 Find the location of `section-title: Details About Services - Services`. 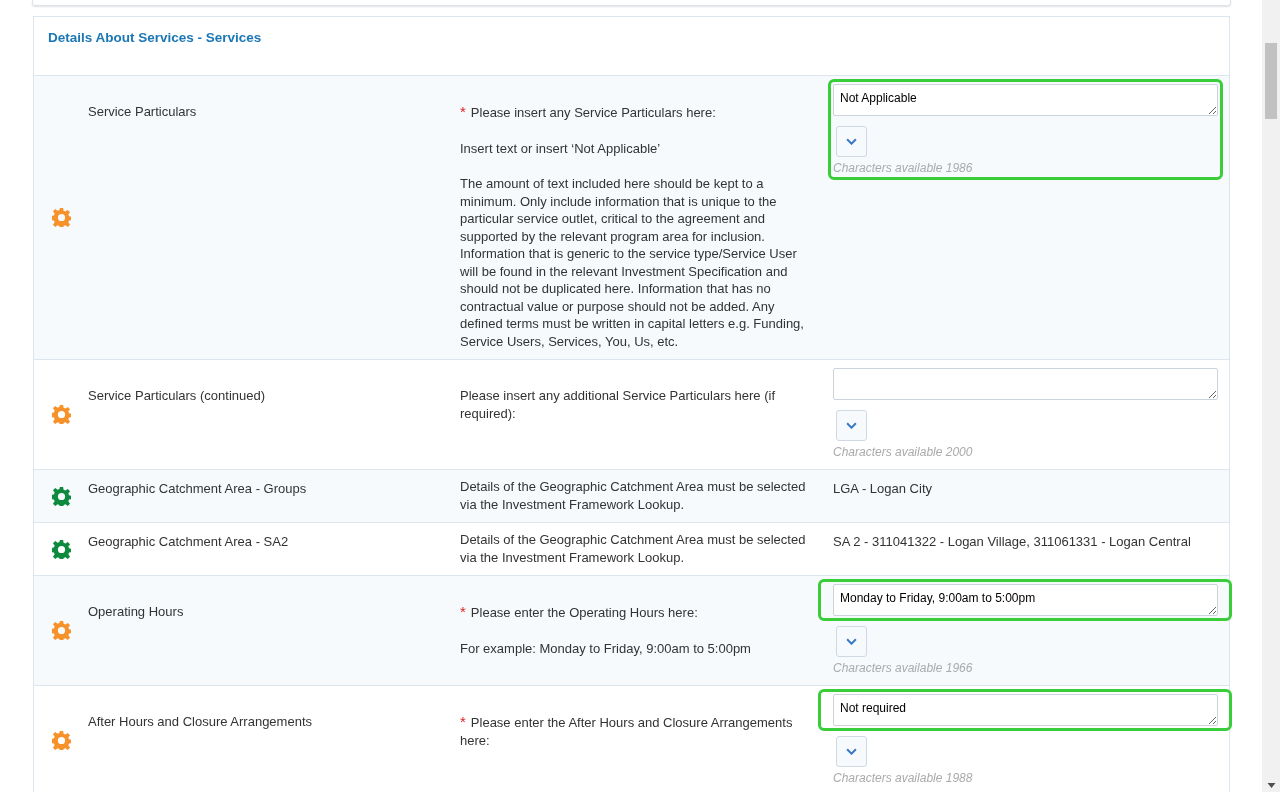

section-title: Details About Services - Services is located at coordinates (155, 37).